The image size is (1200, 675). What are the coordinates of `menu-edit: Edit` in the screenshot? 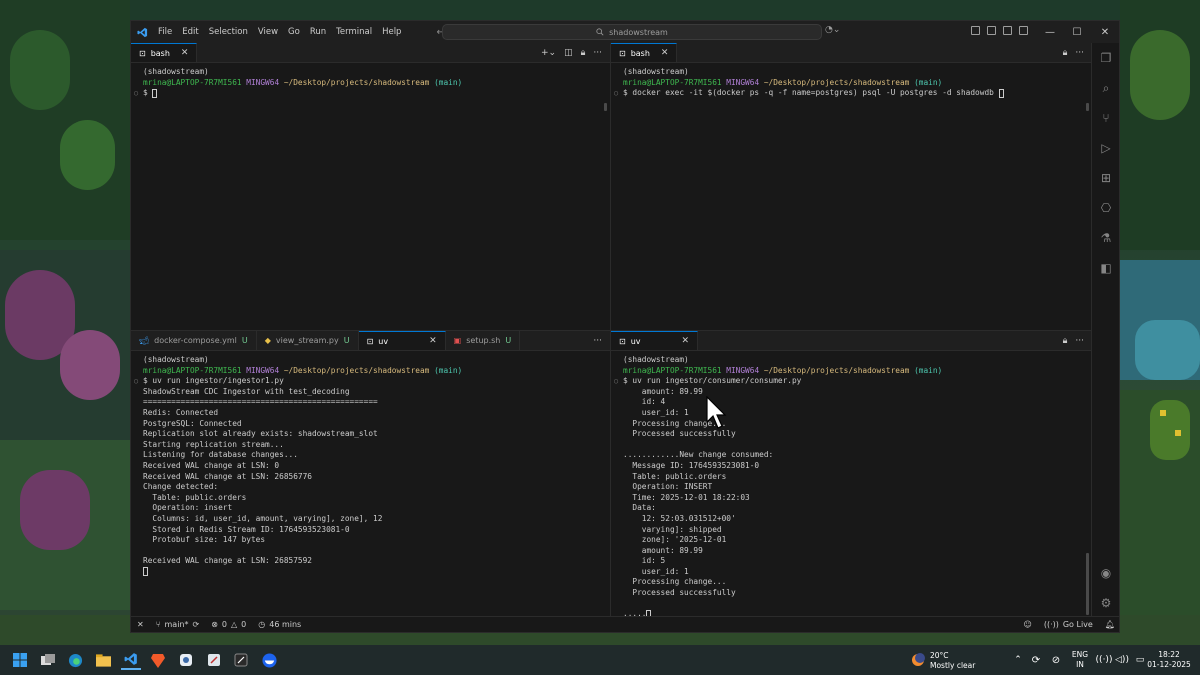 It's located at (190, 32).